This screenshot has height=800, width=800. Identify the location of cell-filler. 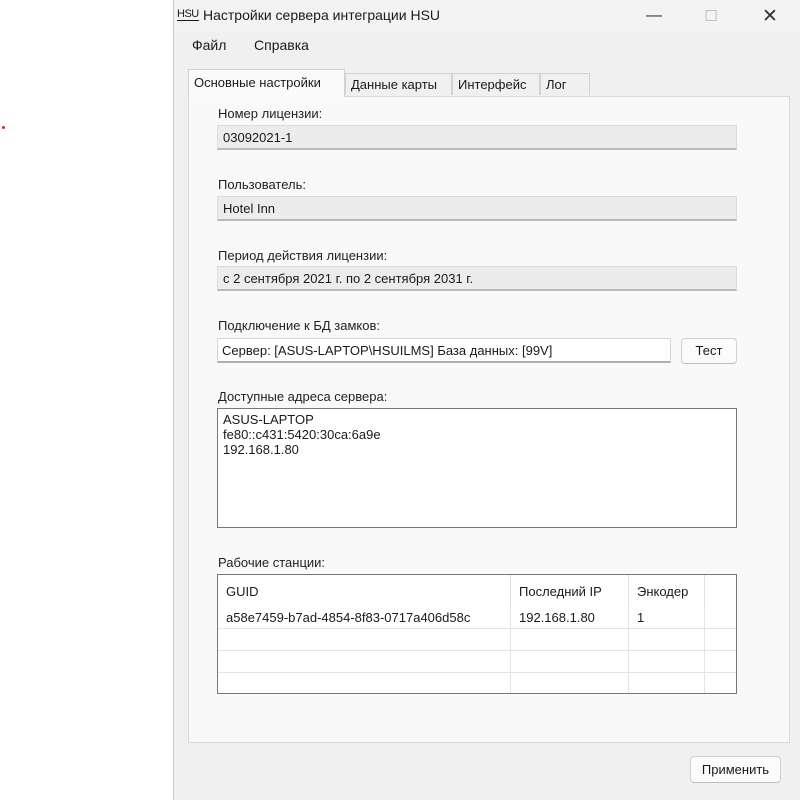
(720, 618).